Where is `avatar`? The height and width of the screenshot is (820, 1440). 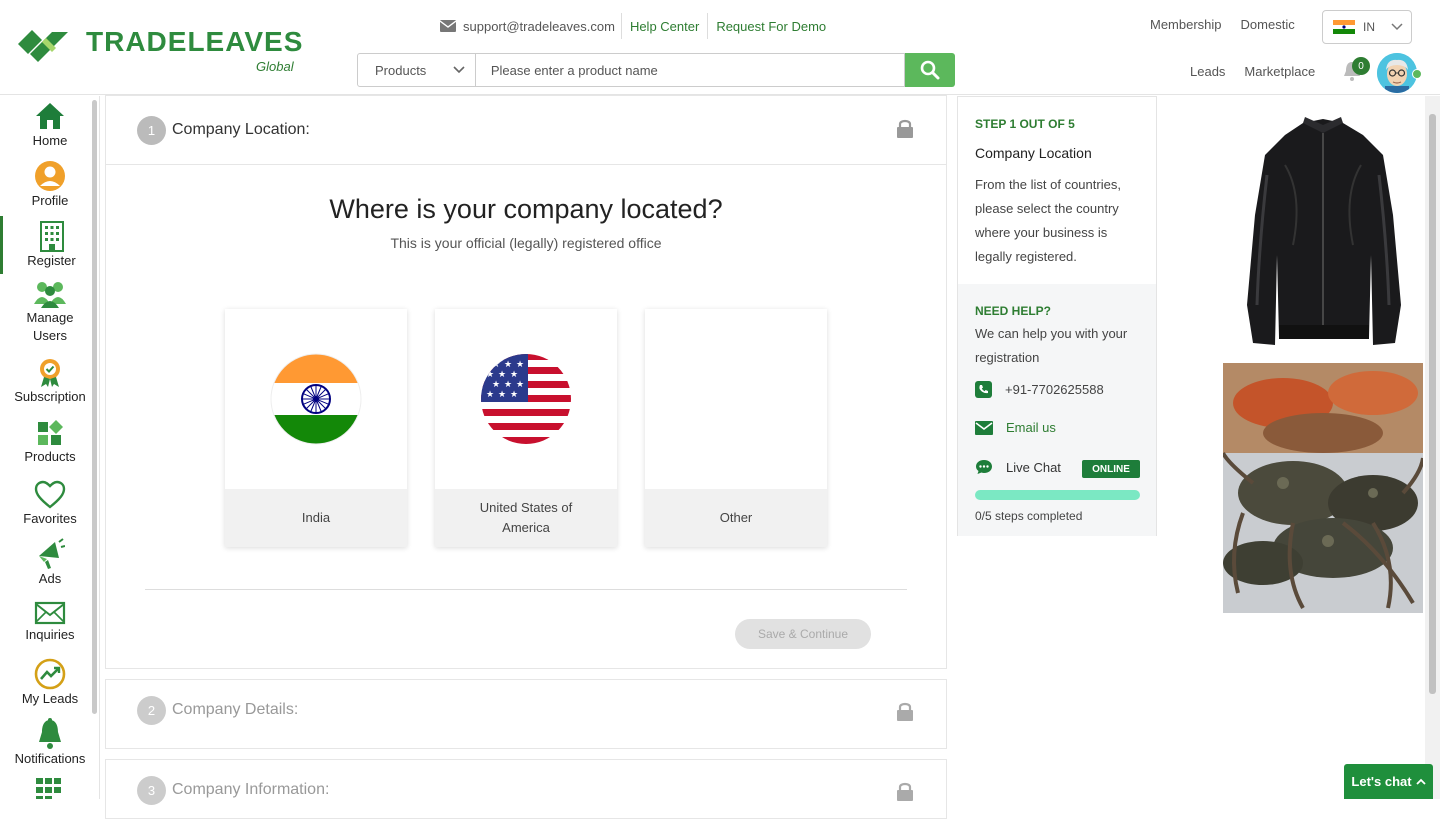 avatar is located at coordinates (1397, 73).